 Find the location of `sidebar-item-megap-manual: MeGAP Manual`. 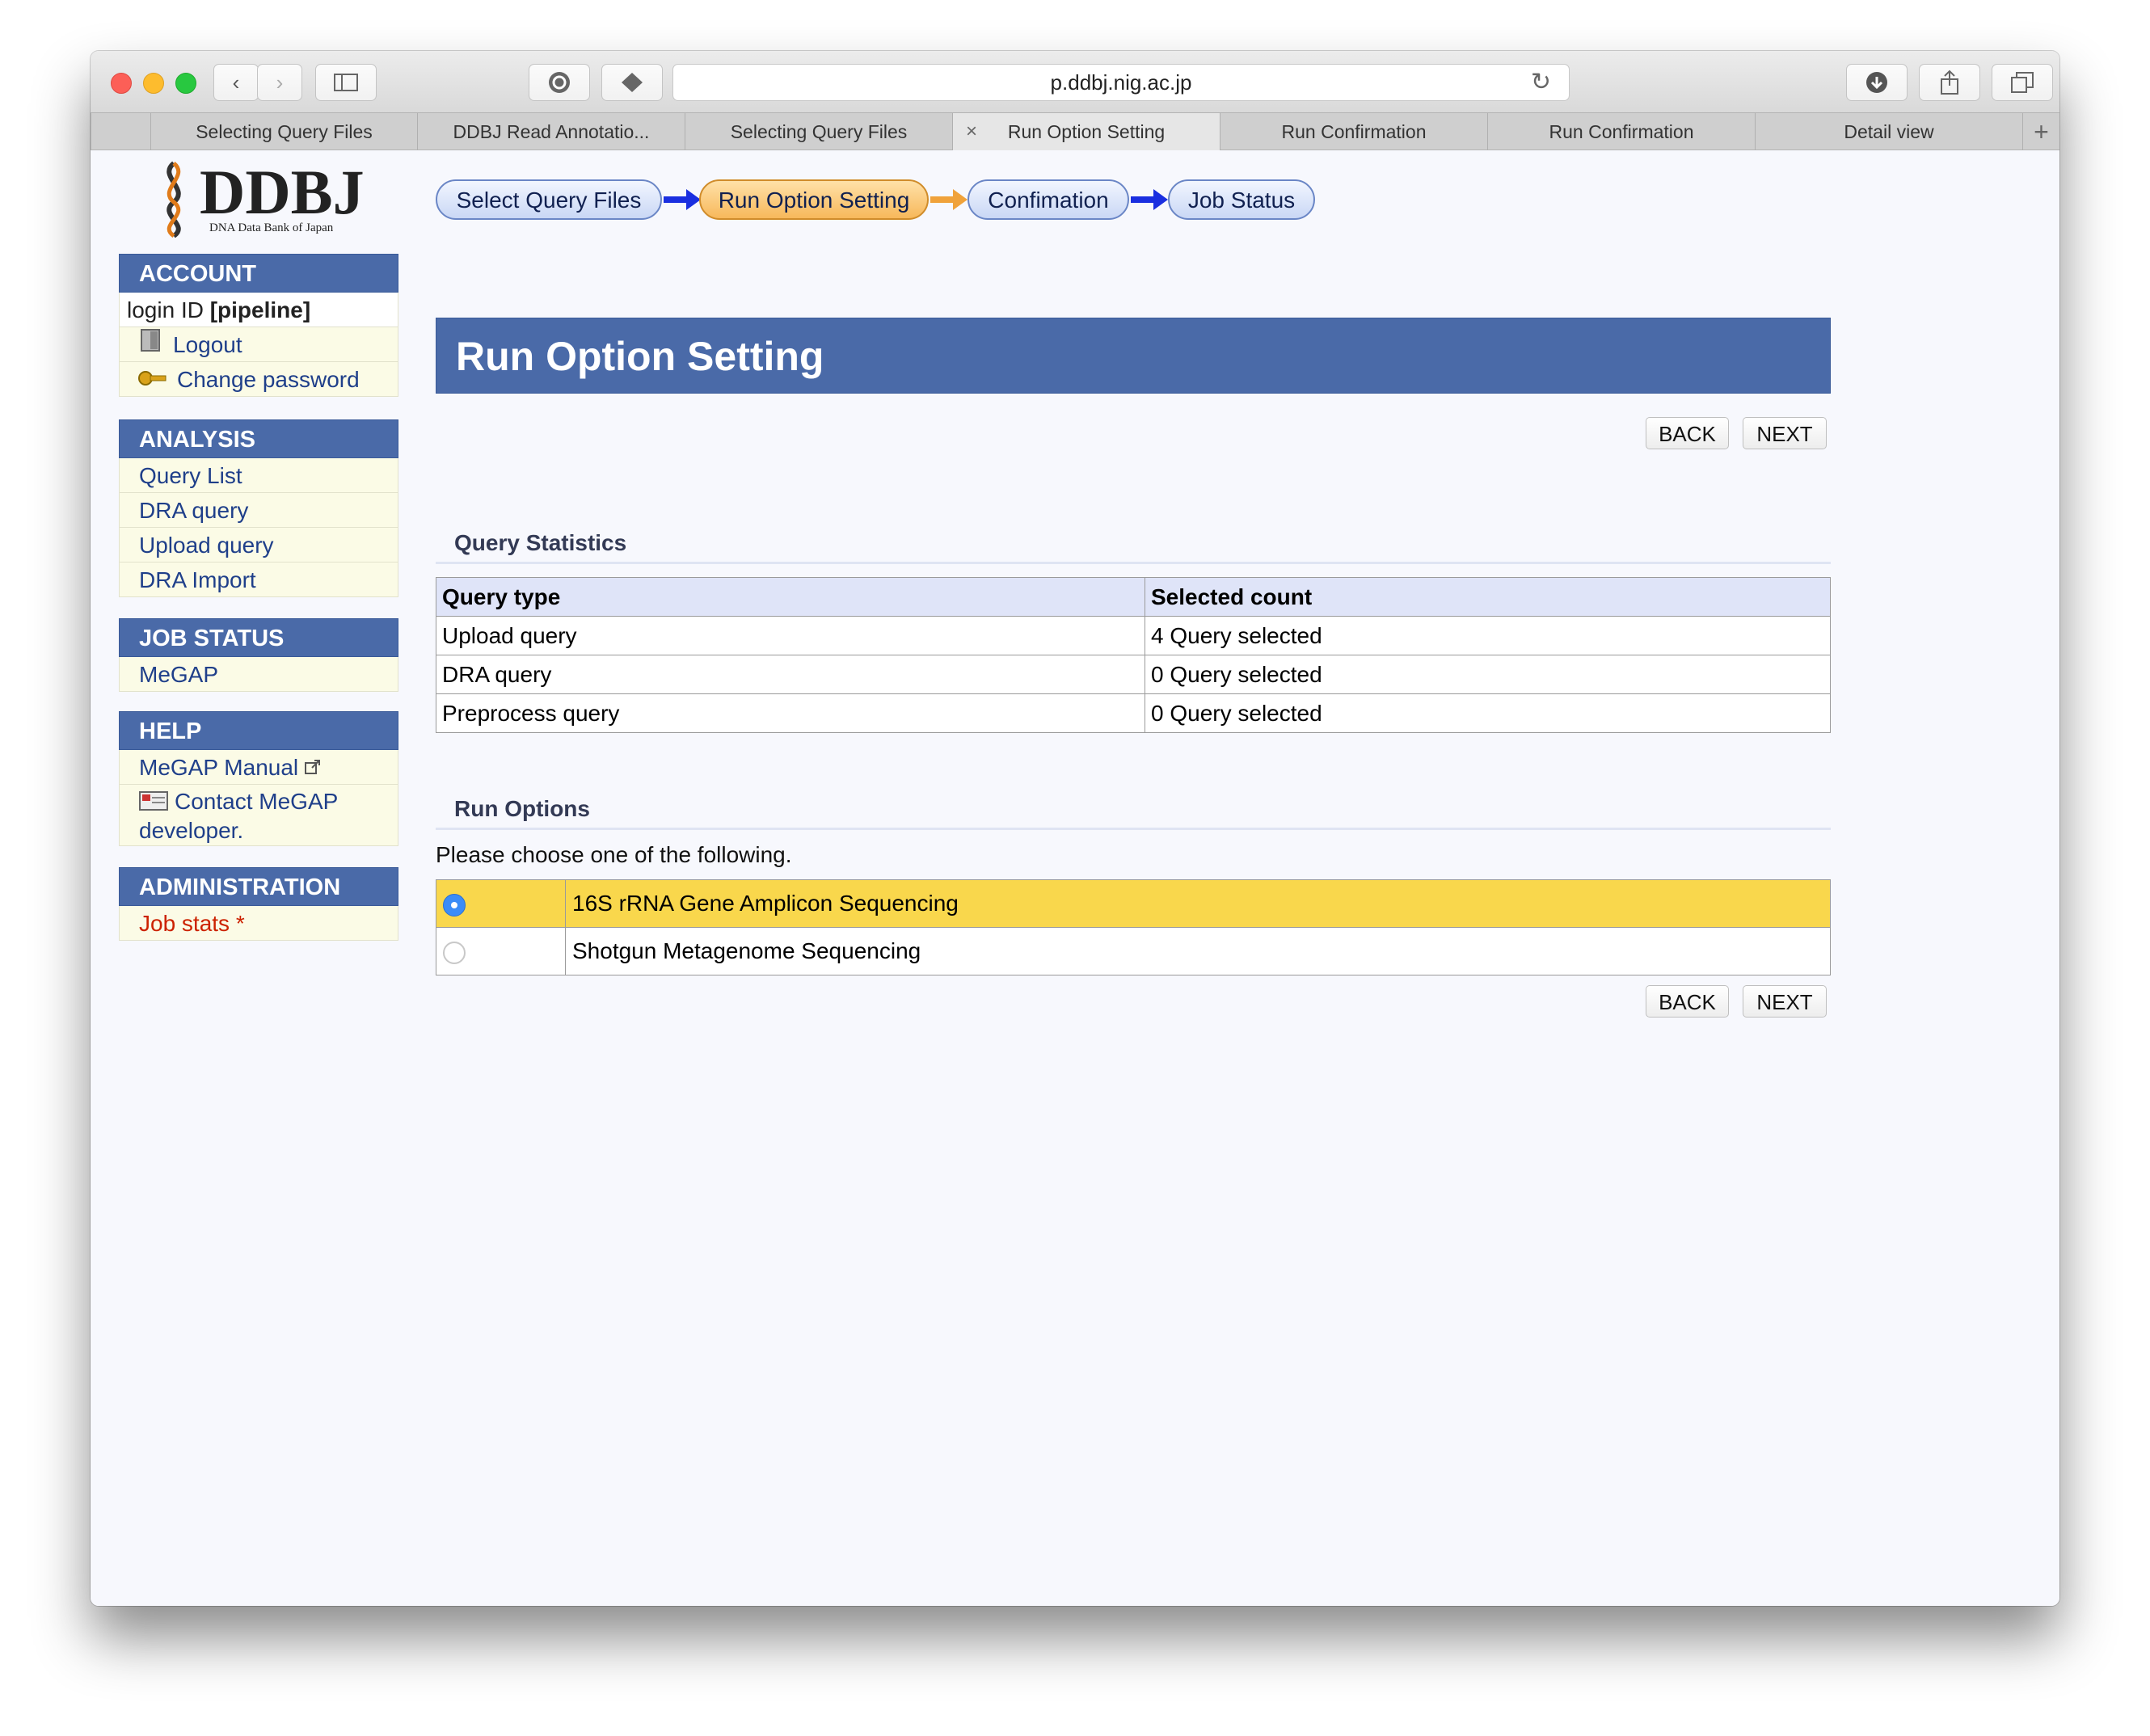

sidebar-item-megap-manual: MeGAP Manual is located at coordinates (258, 767).